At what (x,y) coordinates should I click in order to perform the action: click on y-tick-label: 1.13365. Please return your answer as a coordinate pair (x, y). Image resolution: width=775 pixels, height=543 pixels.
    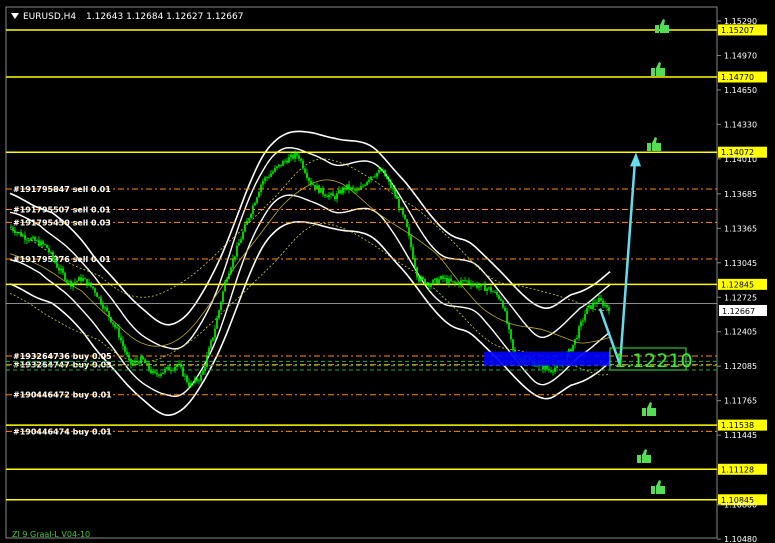
    Looking at the image, I should click on (740, 228).